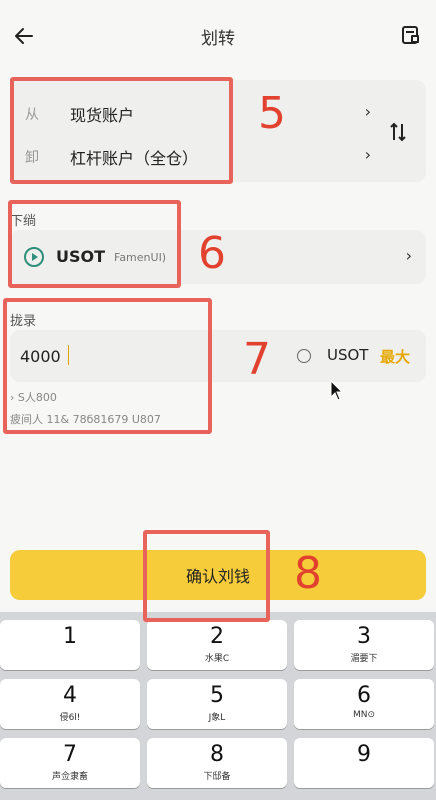  What do you see at coordinates (70, 636) in the screenshot?
I see `key-digit: 1` at bounding box center [70, 636].